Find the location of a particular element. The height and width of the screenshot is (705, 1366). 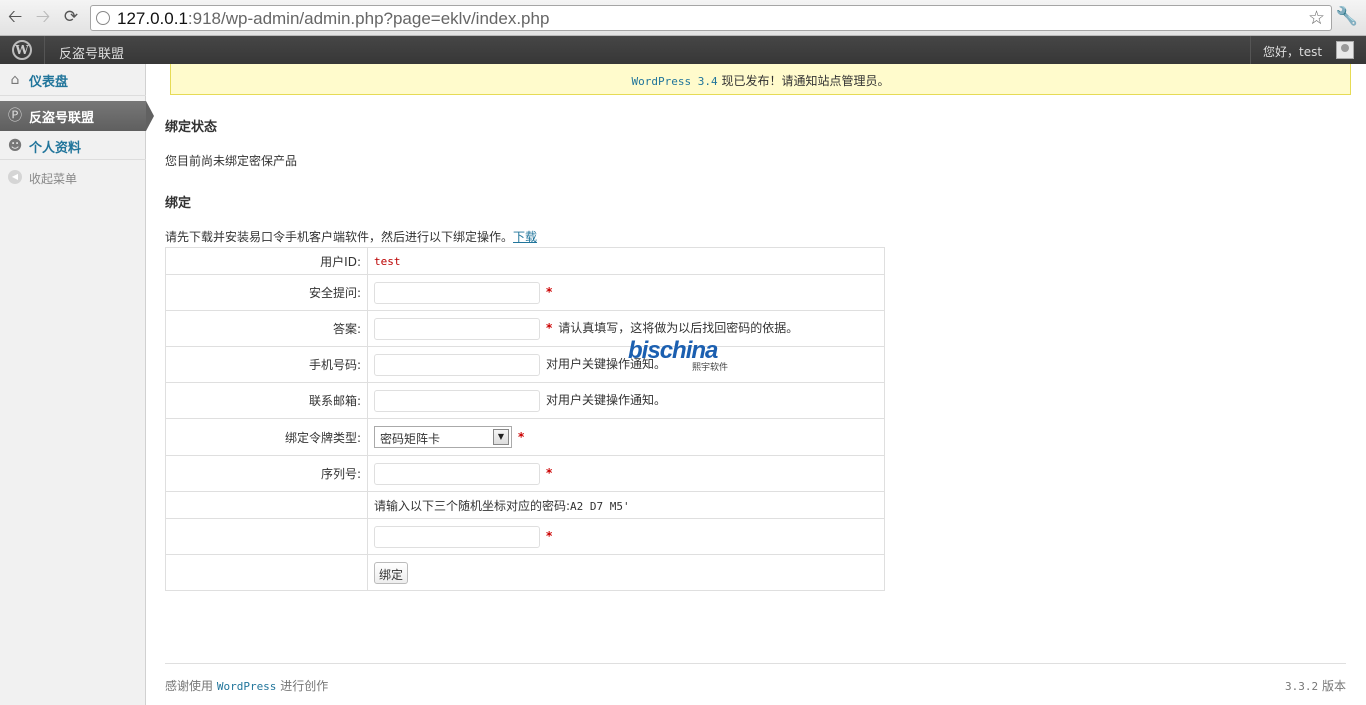

footer-divider is located at coordinates (755, 663).